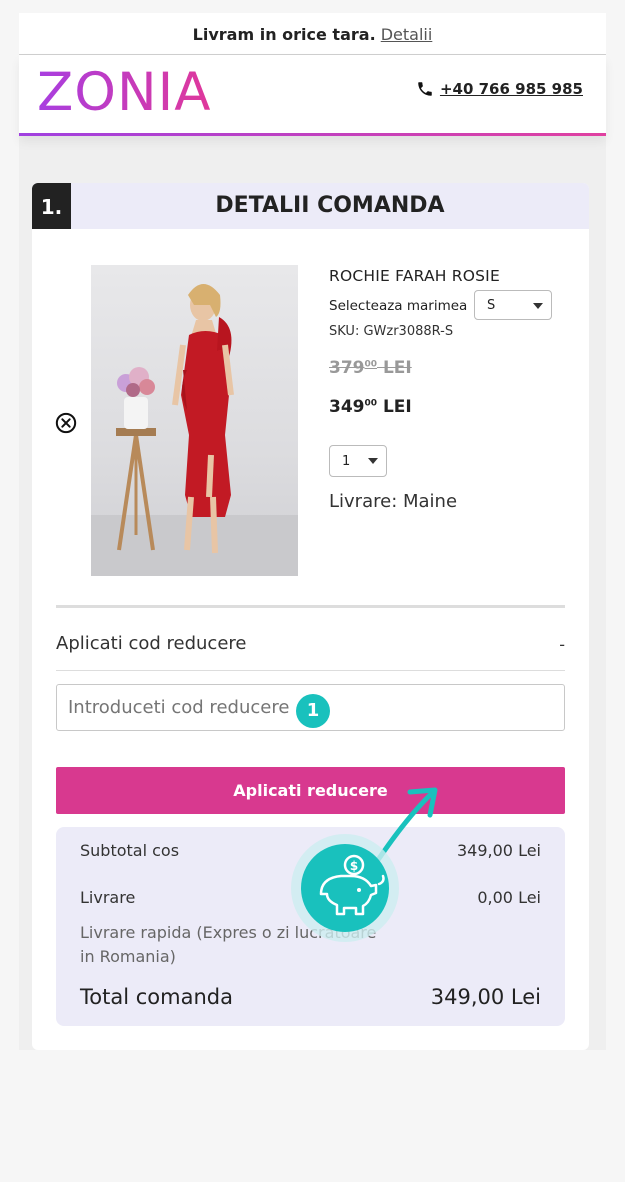  What do you see at coordinates (330, 205) in the screenshot?
I see `card-title: DETALII COMANDA` at bounding box center [330, 205].